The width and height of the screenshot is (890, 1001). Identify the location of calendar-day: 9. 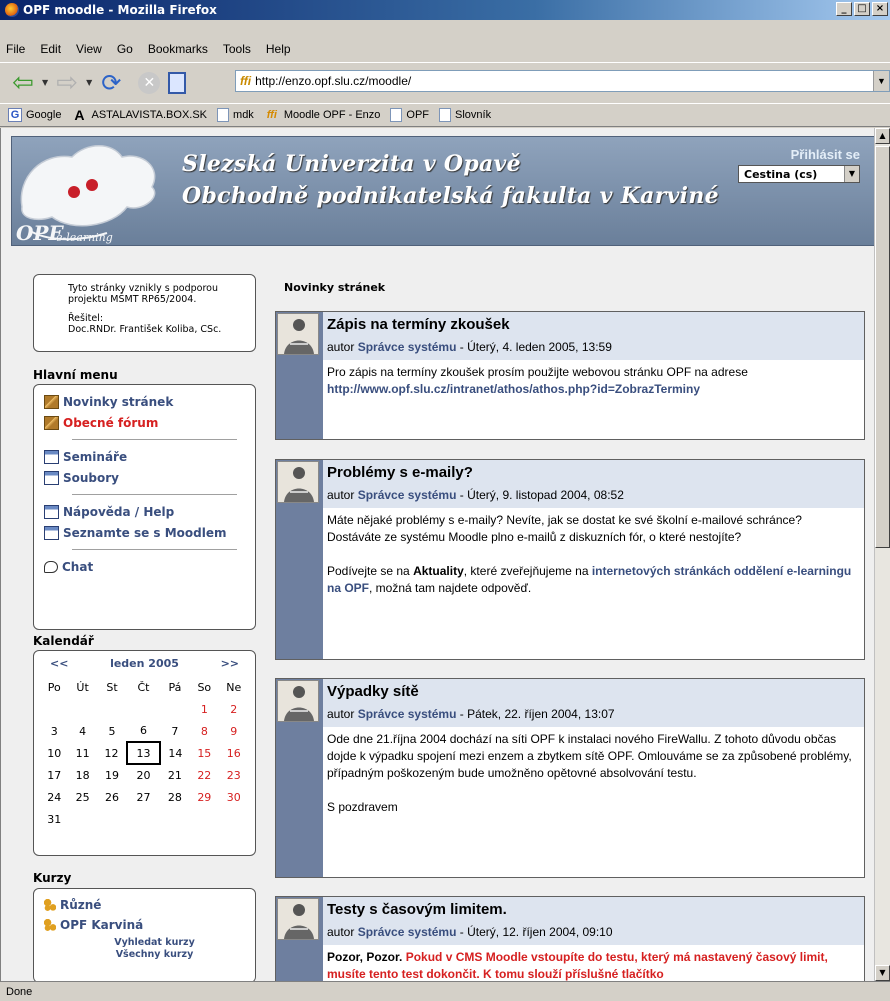
(234, 731).